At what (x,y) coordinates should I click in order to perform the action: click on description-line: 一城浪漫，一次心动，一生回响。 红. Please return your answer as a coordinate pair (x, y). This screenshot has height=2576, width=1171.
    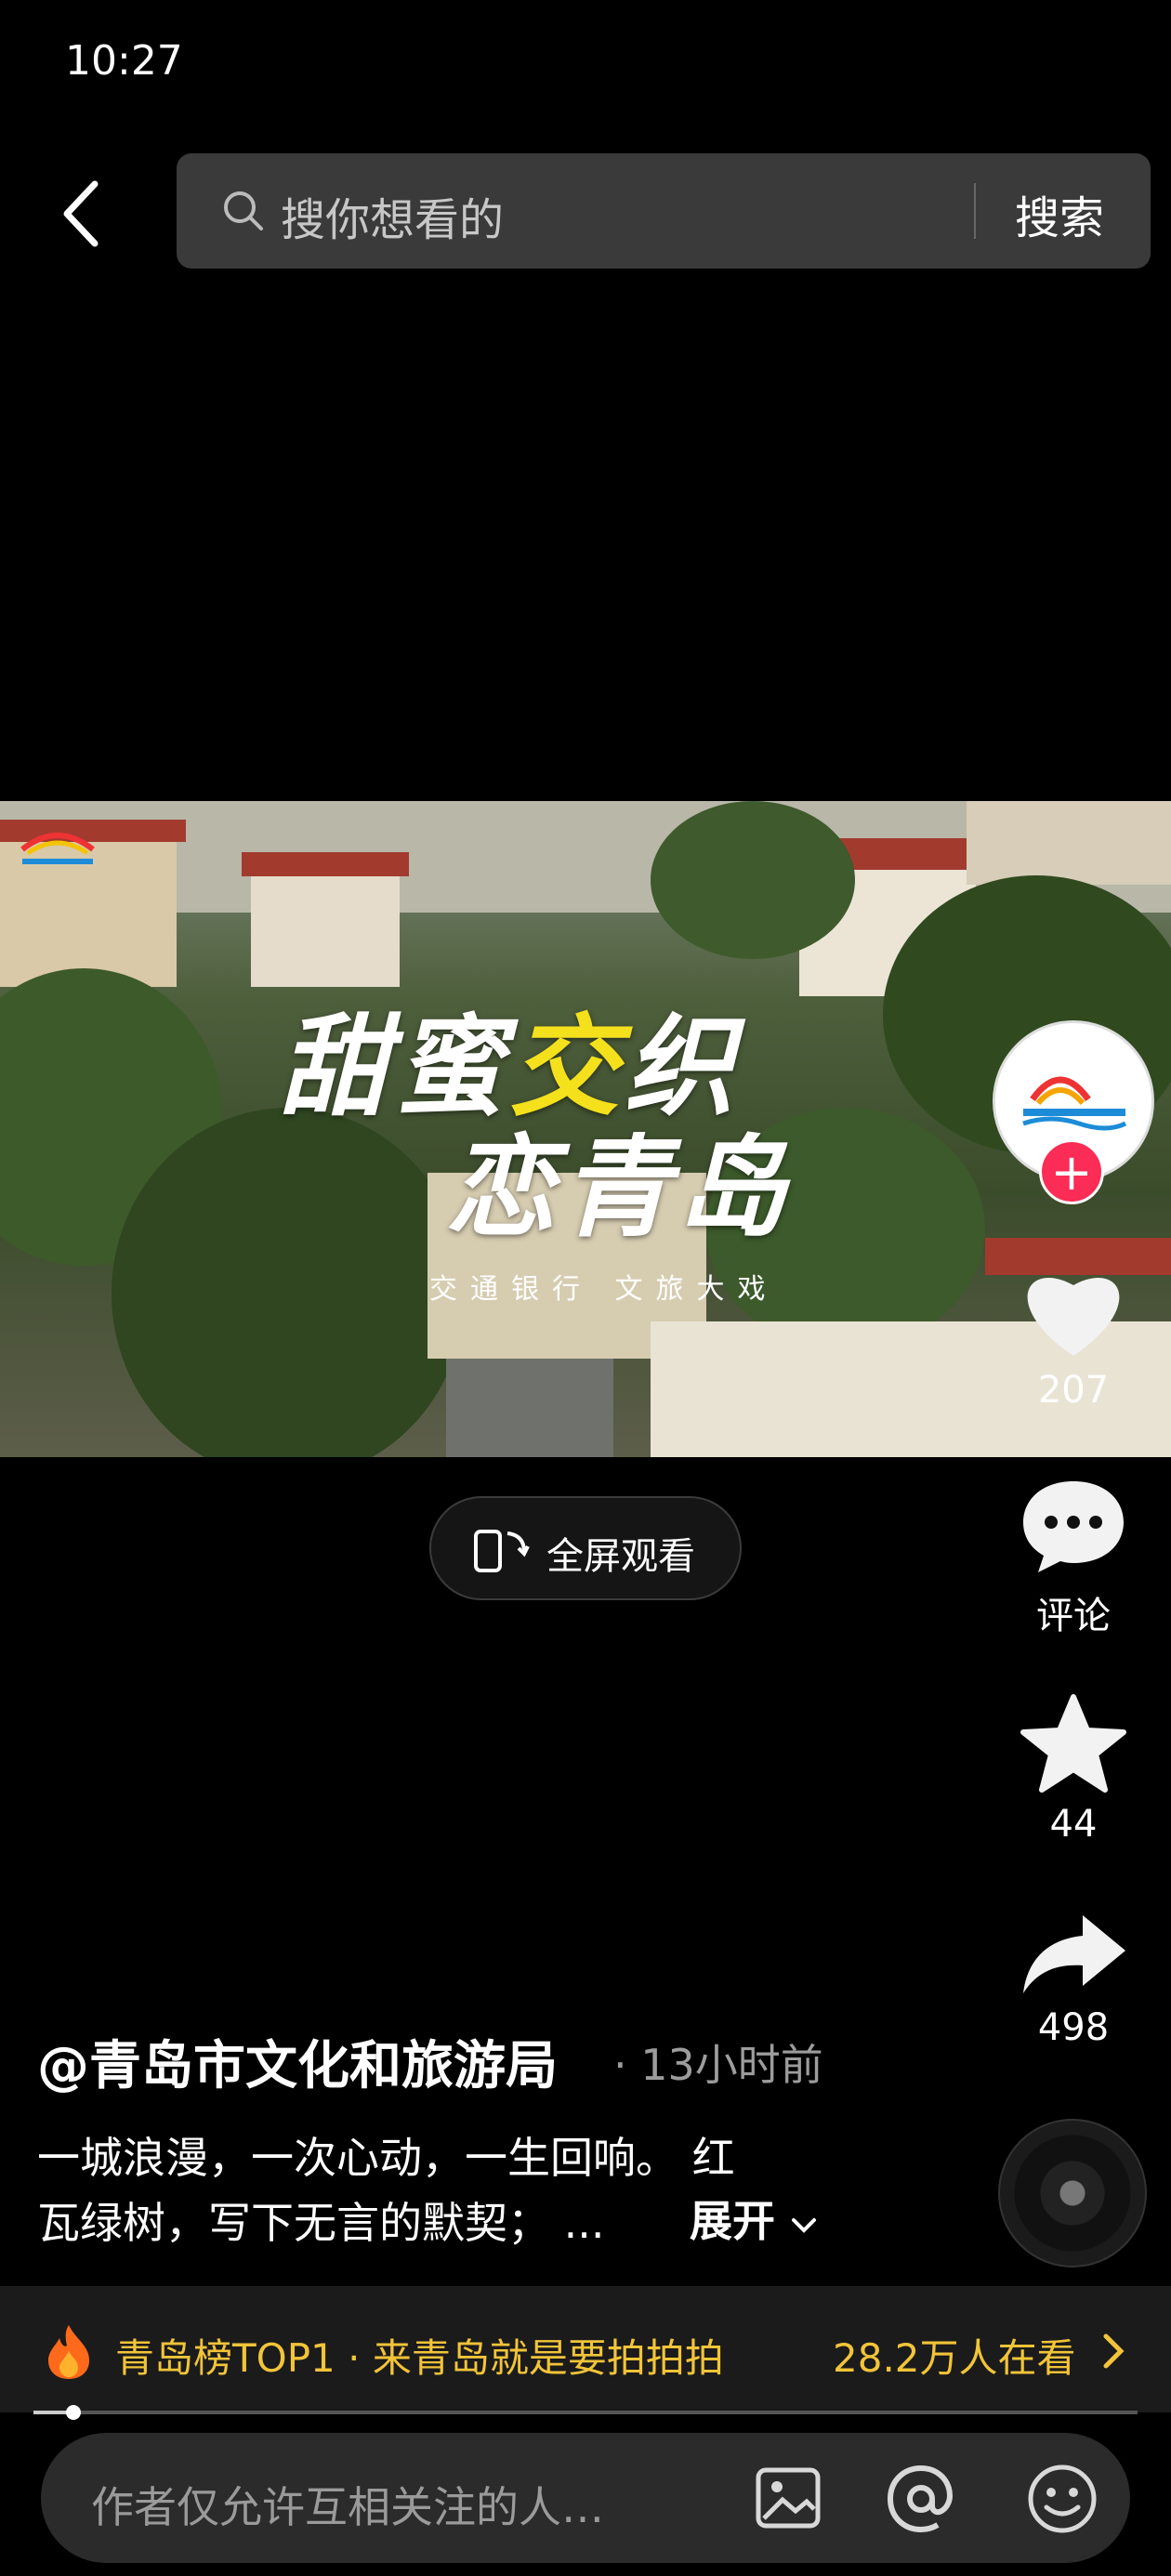
    Looking at the image, I should click on (386, 2158).